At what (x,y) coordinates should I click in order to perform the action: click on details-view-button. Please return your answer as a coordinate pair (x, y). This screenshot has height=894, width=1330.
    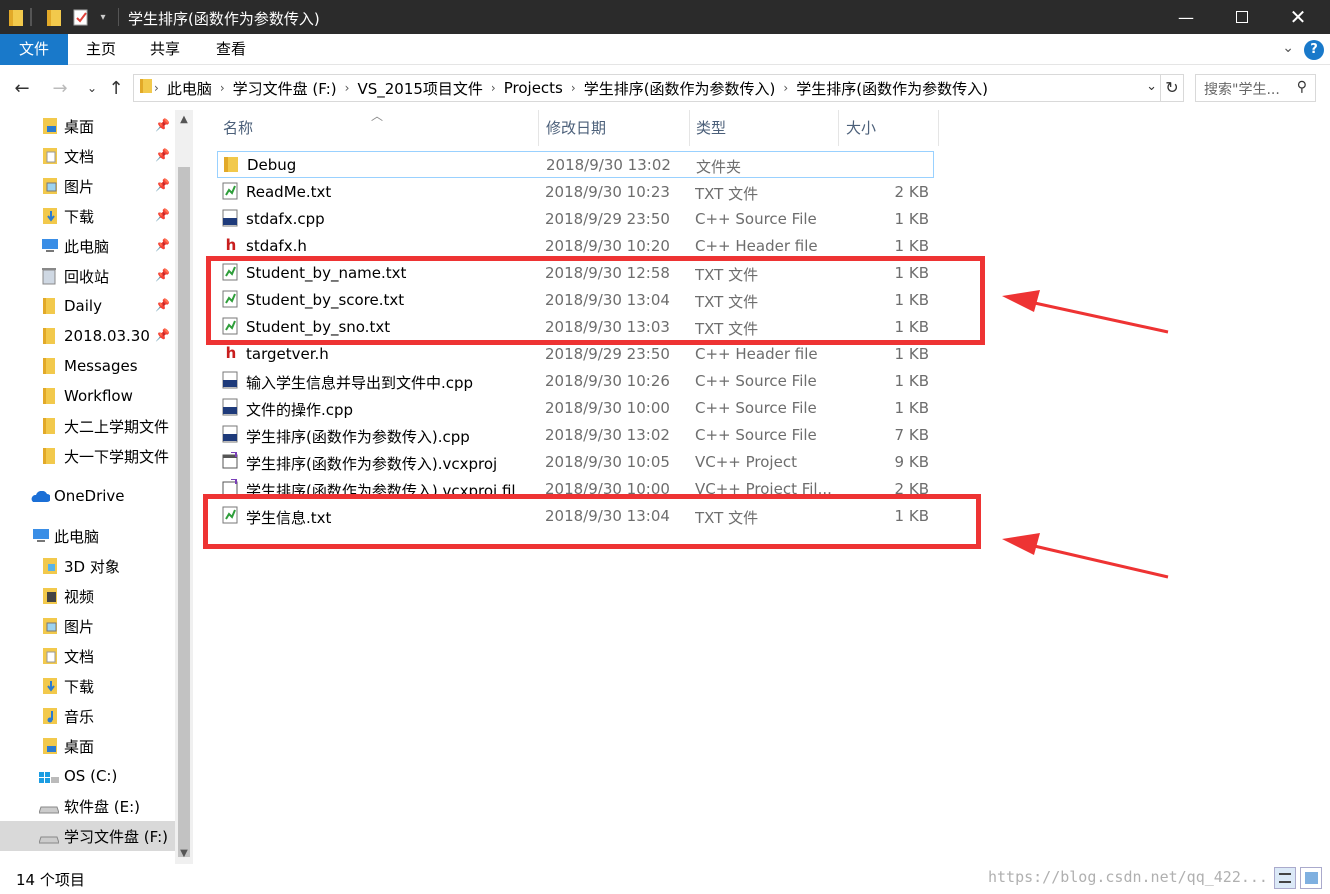
    Looking at the image, I should click on (1285, 878).